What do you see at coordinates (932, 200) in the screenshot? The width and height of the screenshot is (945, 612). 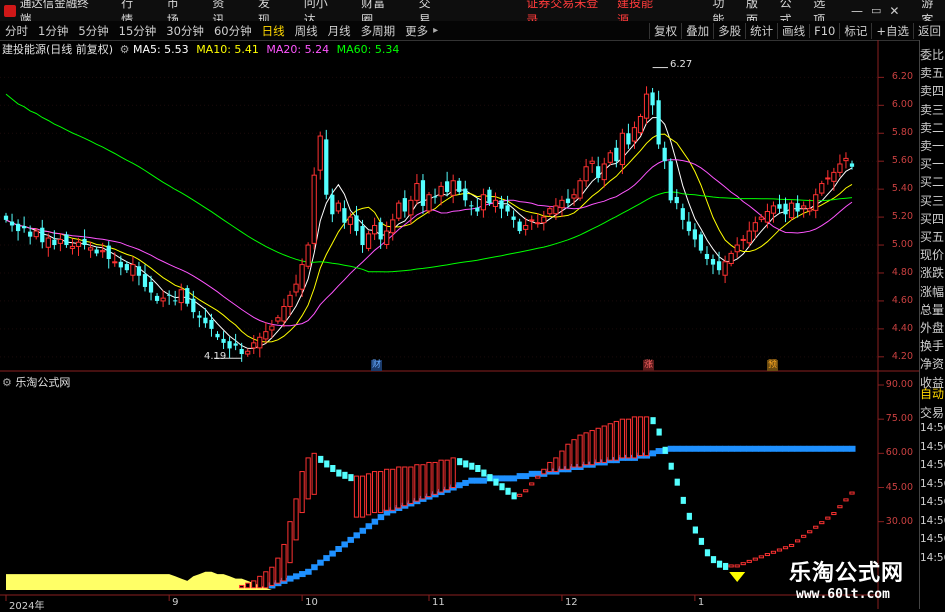 I see `sidebar-item: 买三` at bounding box center [932, 200].